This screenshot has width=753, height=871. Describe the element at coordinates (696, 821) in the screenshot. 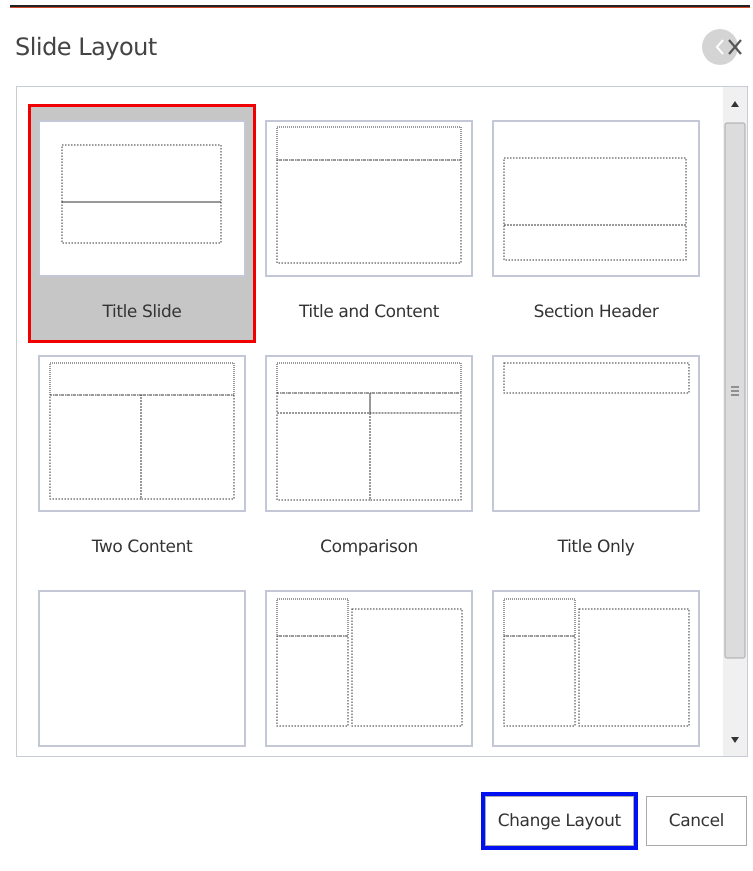

I see `dialog-button: Cancel` at that location.